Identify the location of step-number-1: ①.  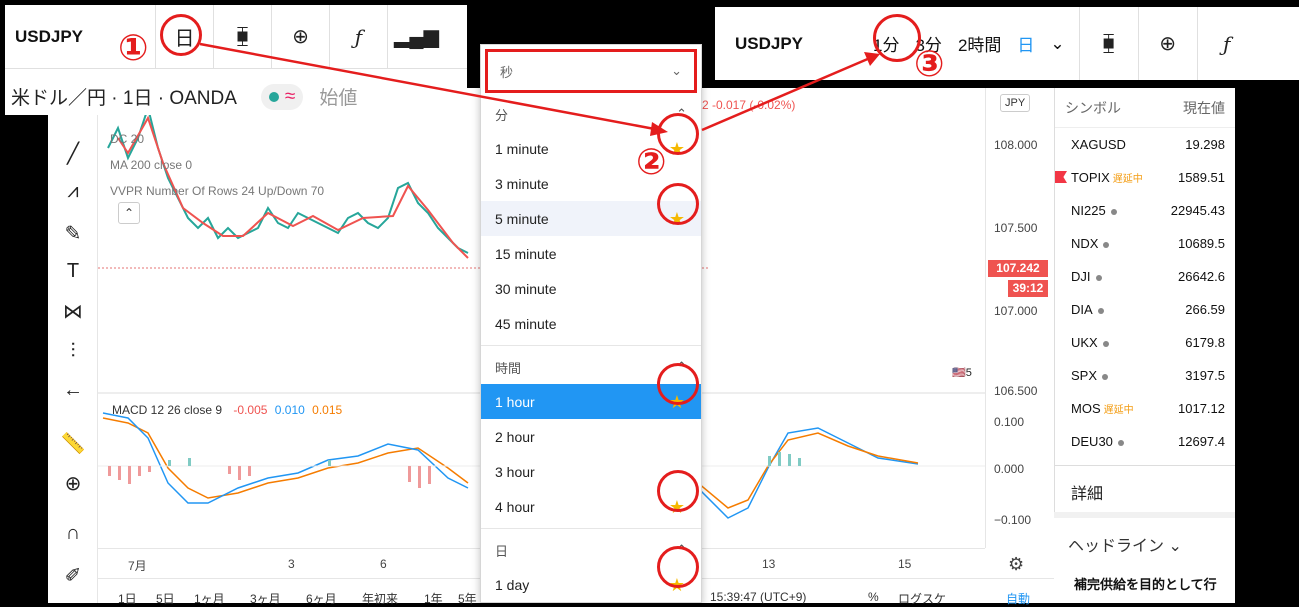
(133, 48).